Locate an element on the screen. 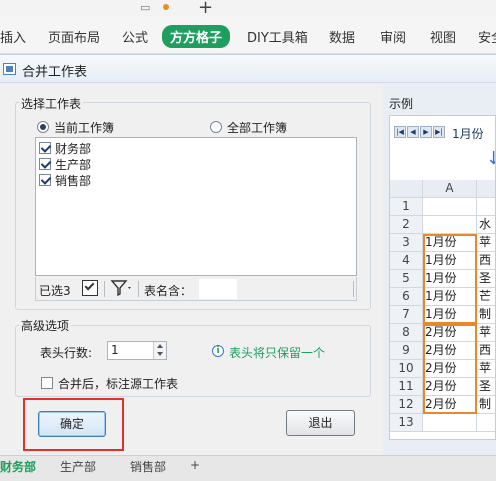 The image size is (496, 481). nav-prev-icon: ◀ is located at coordinates (413, 132).